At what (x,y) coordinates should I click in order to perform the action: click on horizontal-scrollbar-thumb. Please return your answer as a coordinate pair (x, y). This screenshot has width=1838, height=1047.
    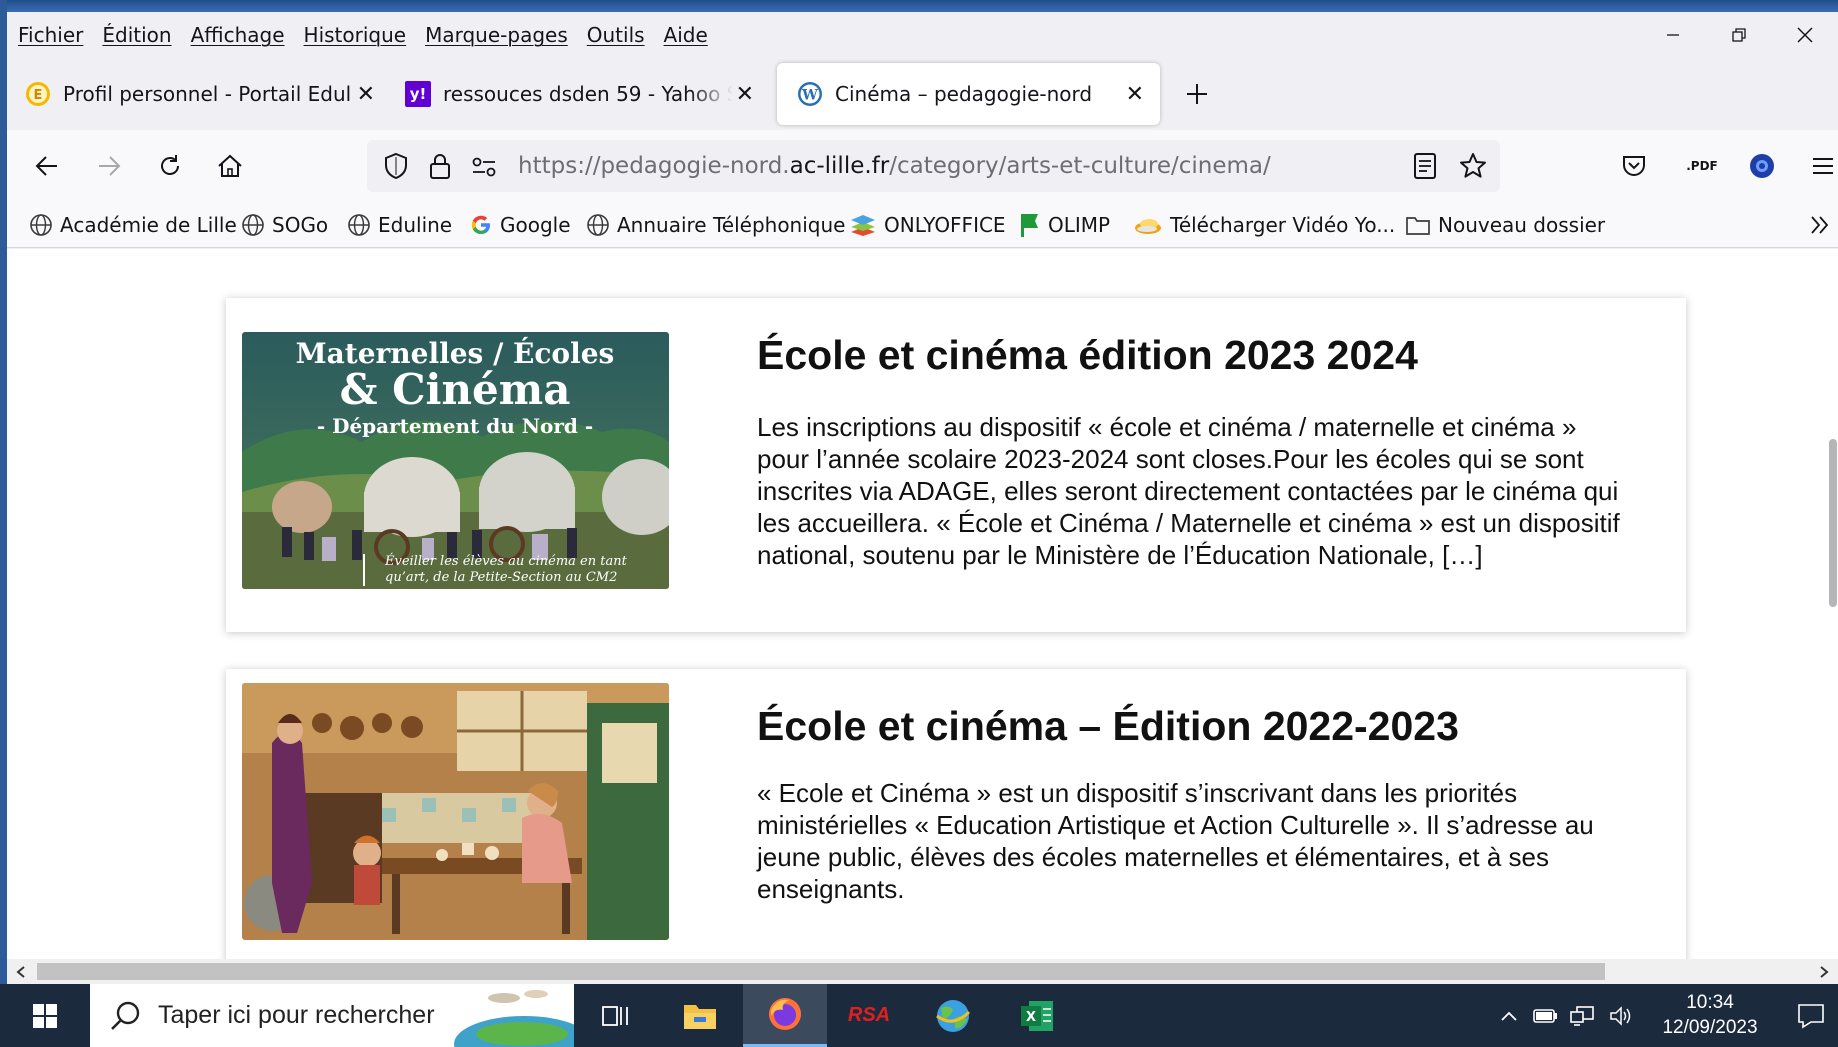
    Looking at the image, I should click on (821, 971).